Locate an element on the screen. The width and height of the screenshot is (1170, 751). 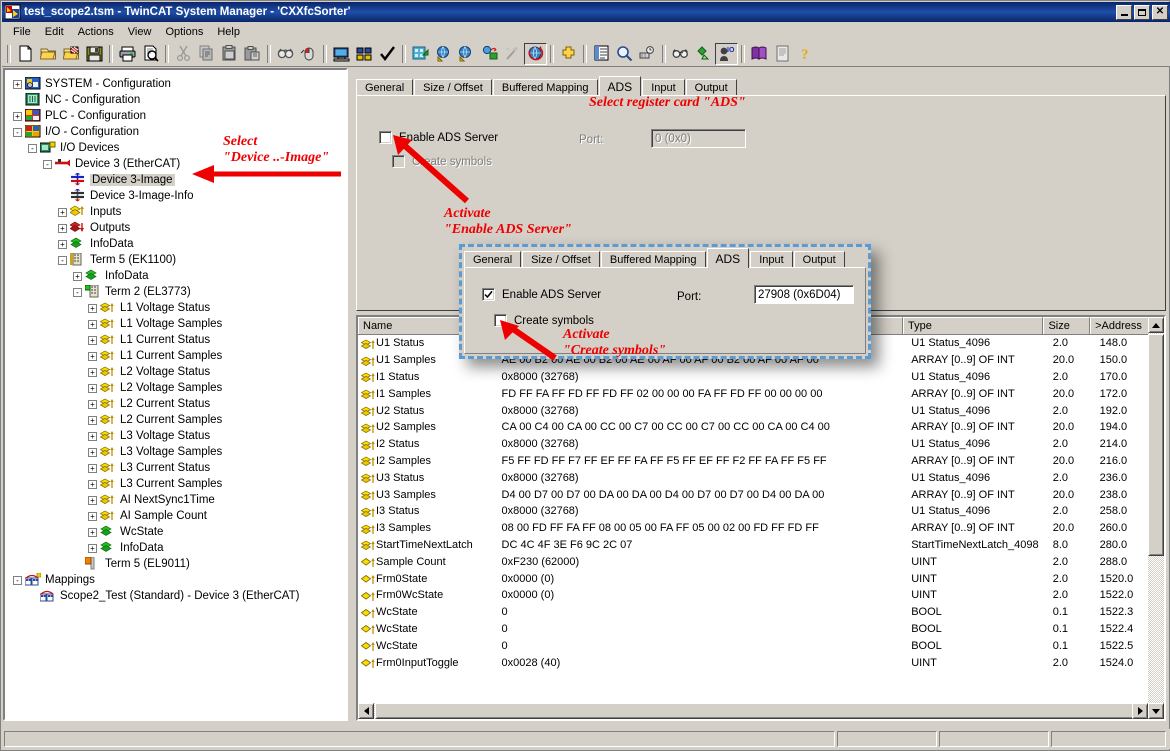
tab-output: Output is located at coordinates (711, 87).